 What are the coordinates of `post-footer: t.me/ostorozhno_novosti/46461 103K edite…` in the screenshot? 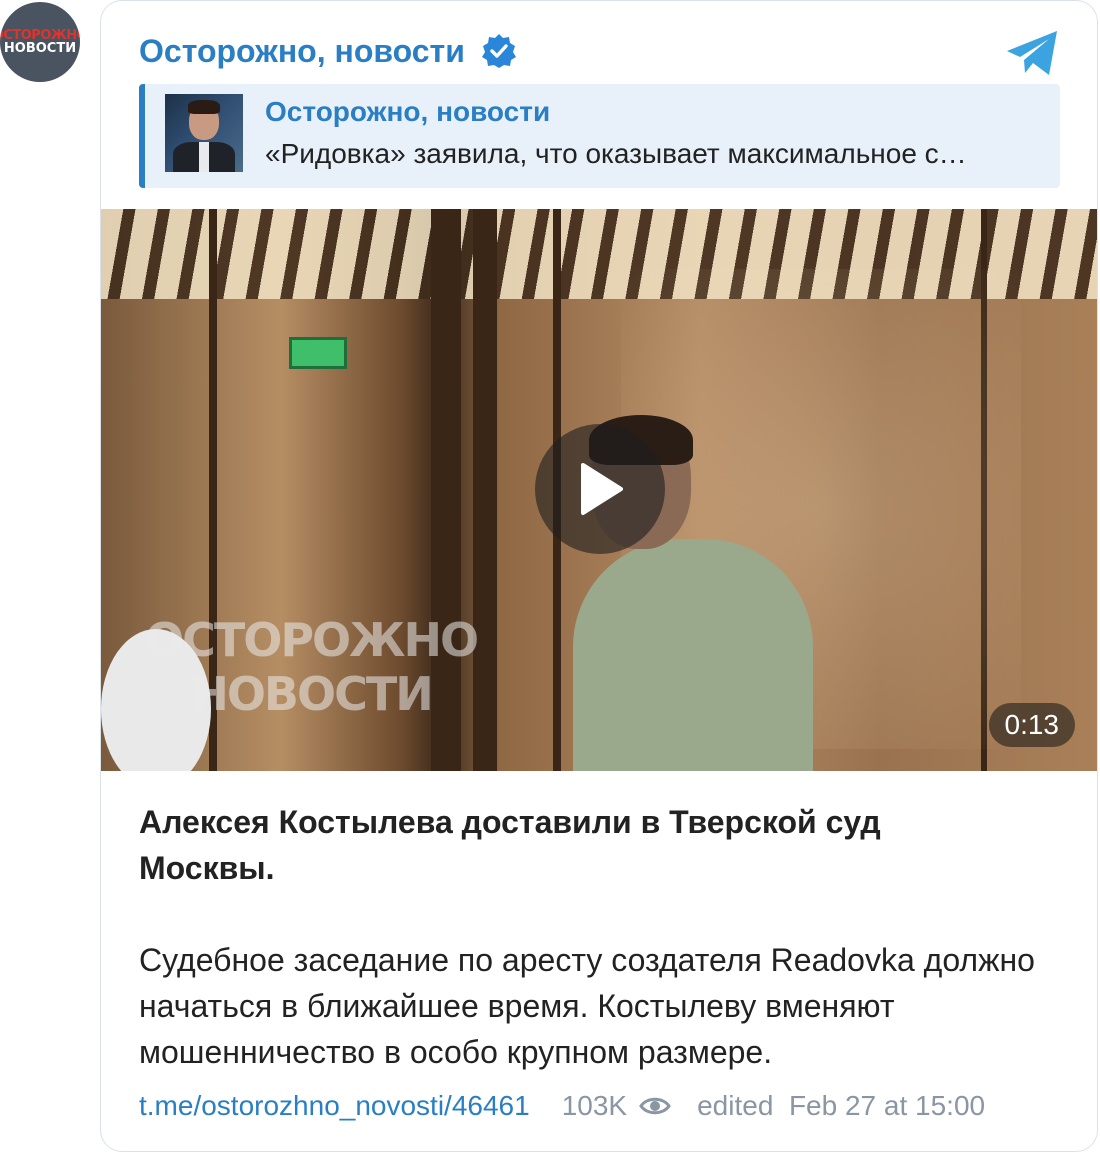 It's located at (600, 1106).